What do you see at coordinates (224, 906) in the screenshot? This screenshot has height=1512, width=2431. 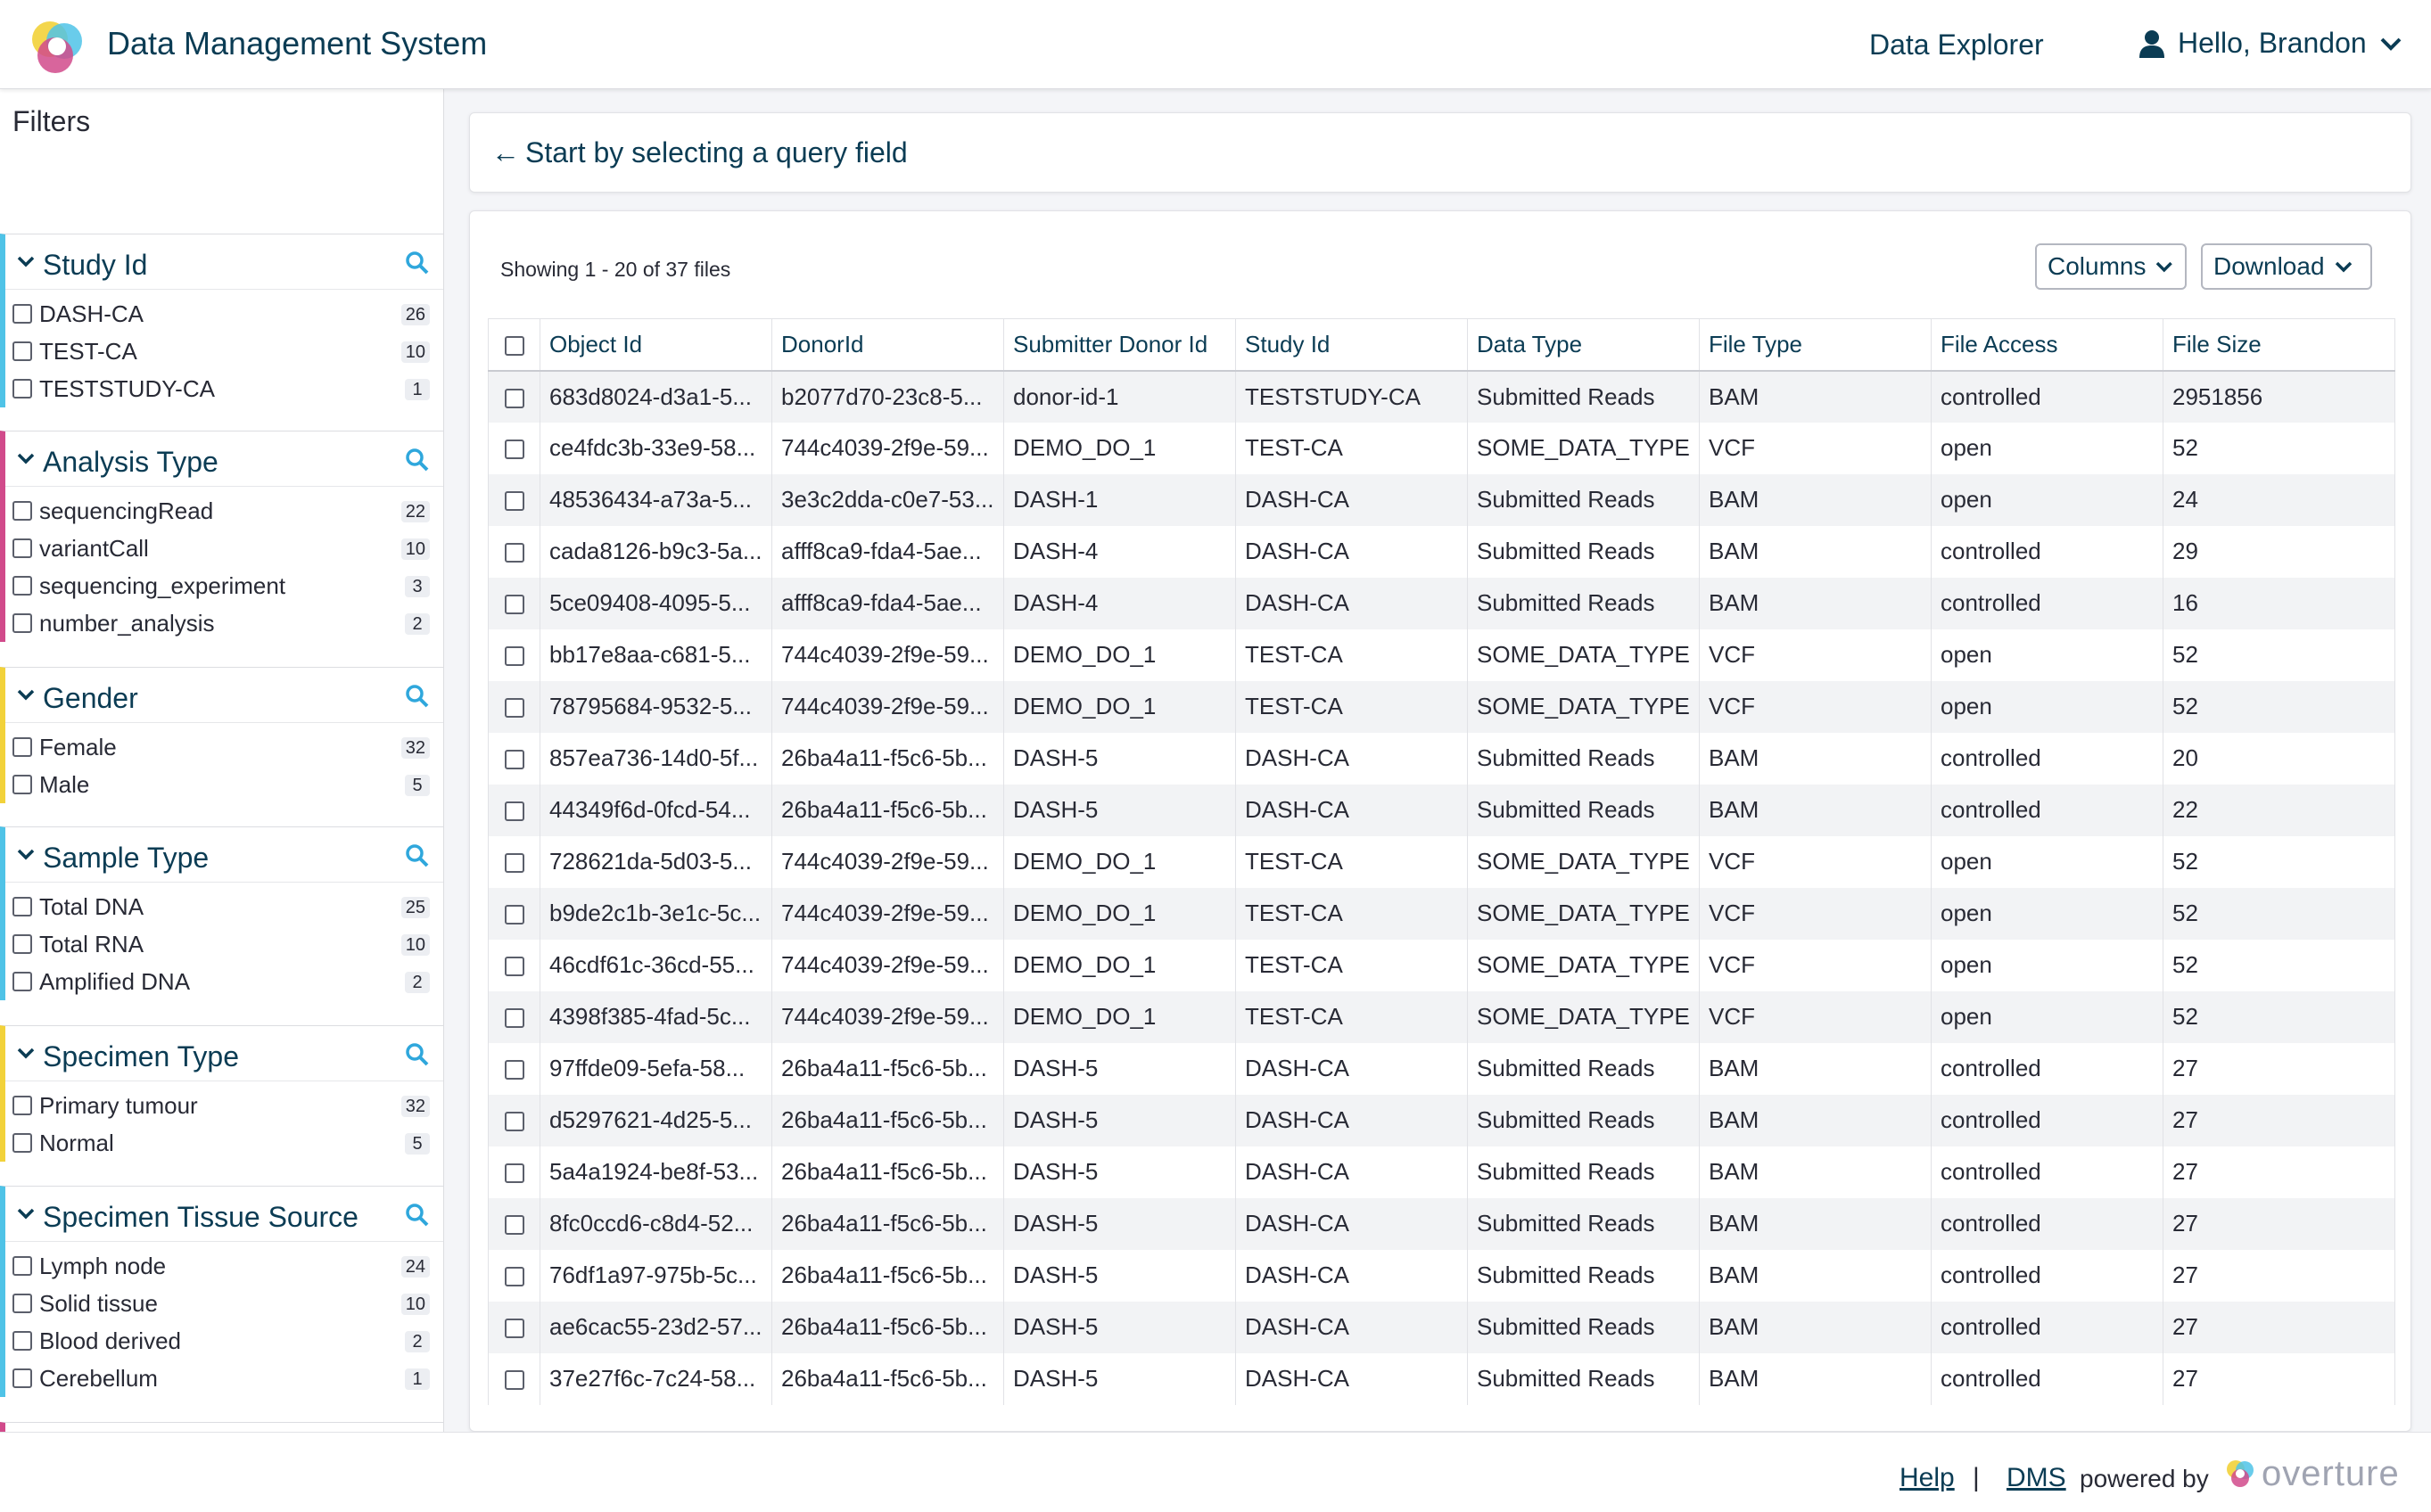 I see `filter-option: Total DNA 25` at bounding box center [224, 906].